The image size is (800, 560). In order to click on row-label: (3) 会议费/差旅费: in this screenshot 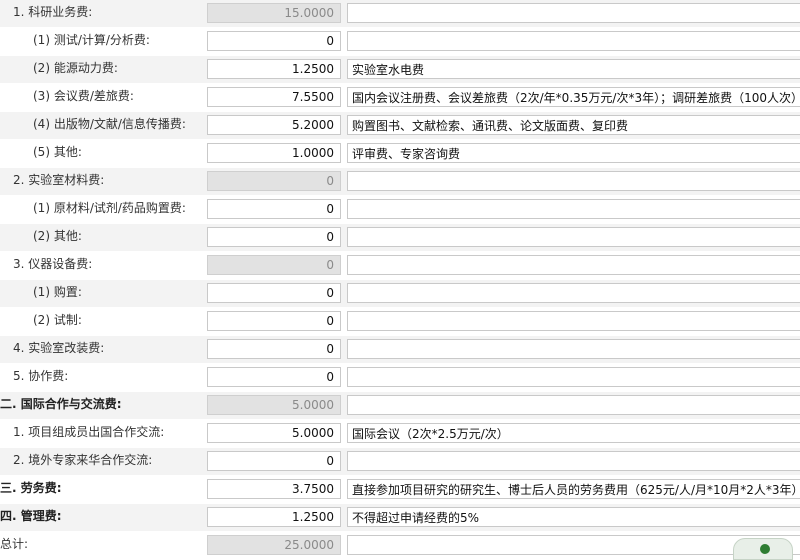, I will do `click(83, 96)`.